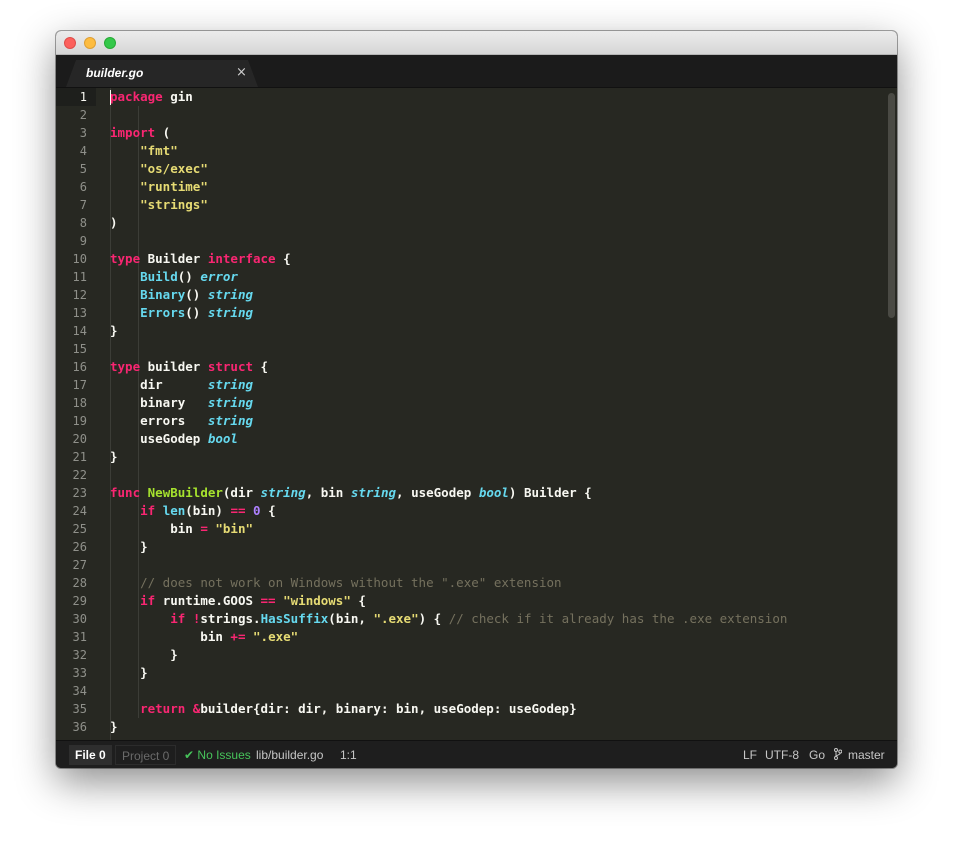  Describe the element at coordinates (234, 528) in the screenshot. I see `string-token: "bin"` at that location.